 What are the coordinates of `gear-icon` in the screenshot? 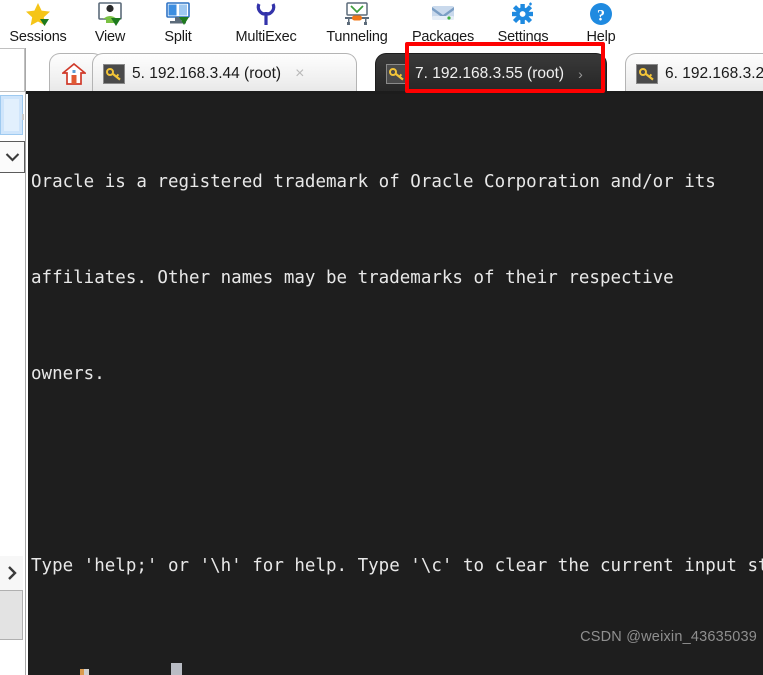 It's located at (523, 14).